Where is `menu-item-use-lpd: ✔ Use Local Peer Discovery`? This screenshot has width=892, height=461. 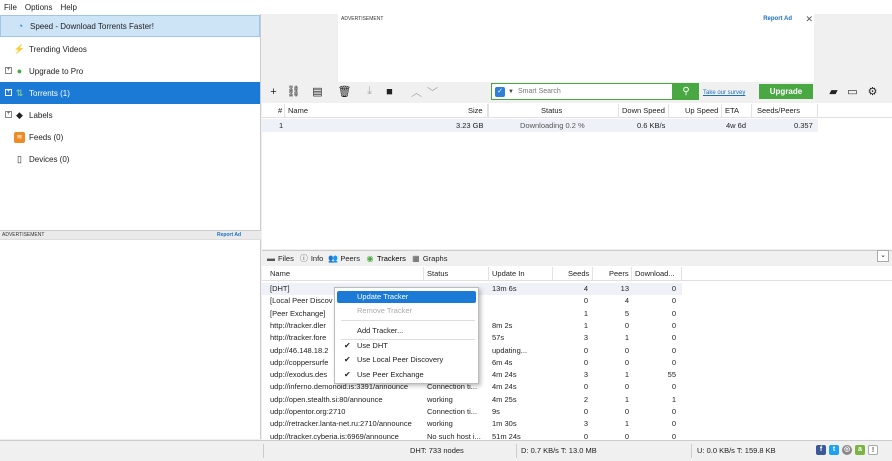 menu-item-use-lpd: ✔ Use Local Peer Discovery is located at coordinates (406, 360).